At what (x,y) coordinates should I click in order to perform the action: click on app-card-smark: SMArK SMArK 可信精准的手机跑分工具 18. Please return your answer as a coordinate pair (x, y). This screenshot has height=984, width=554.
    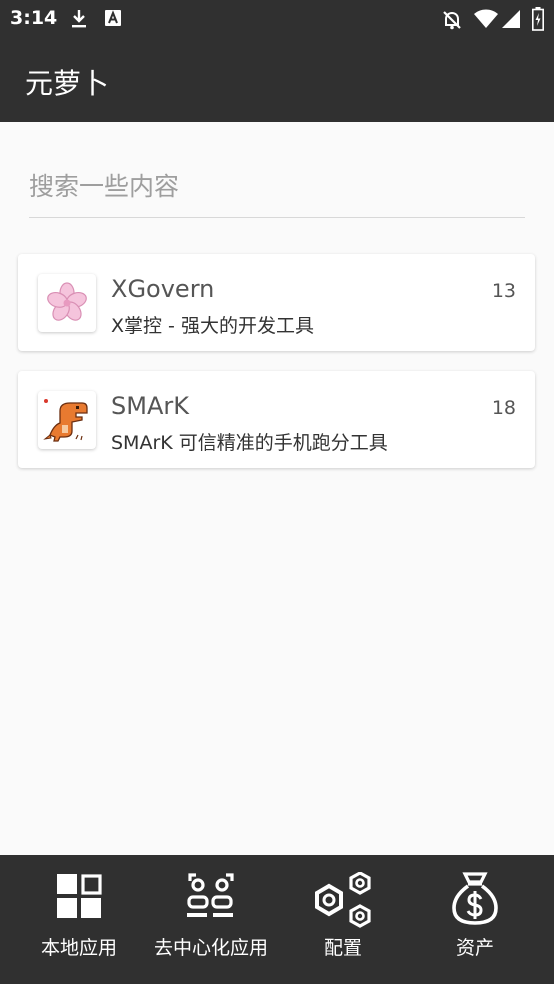
    Looking at the image, I should click on (276, 419).